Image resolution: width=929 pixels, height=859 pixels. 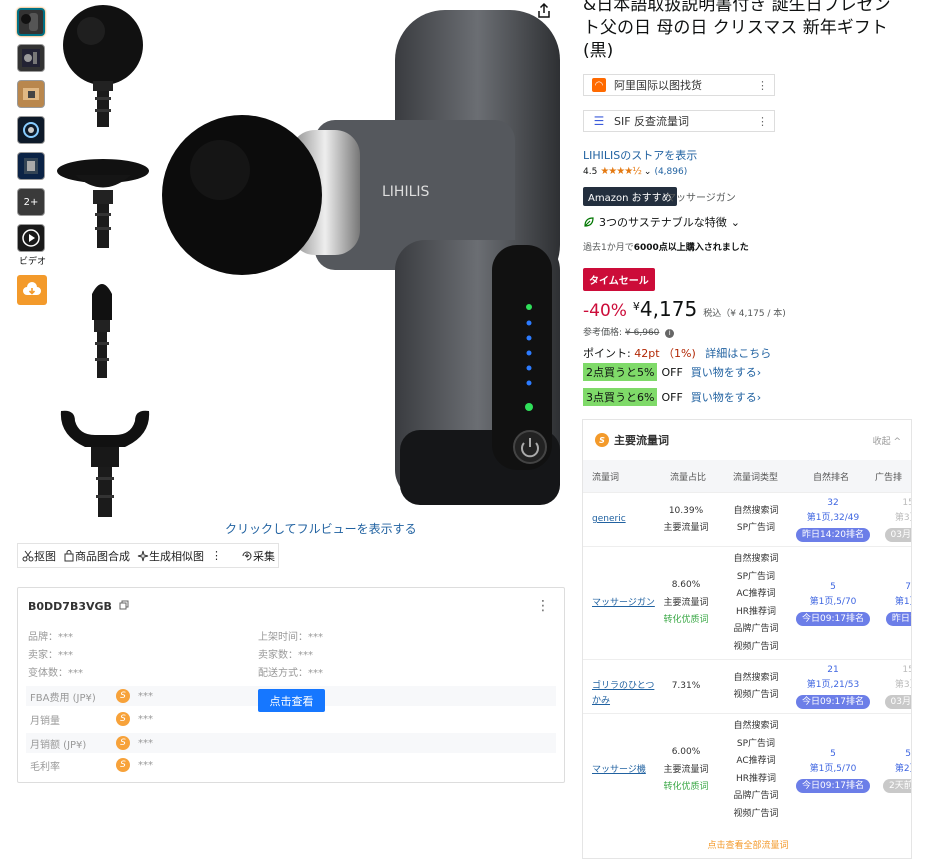 What do you see at coordinates (677, 353) in the screenshot?
I see `points-row: ポイント: 42pt （1%) 詳細はこちら` at bounding box center [677, 353].